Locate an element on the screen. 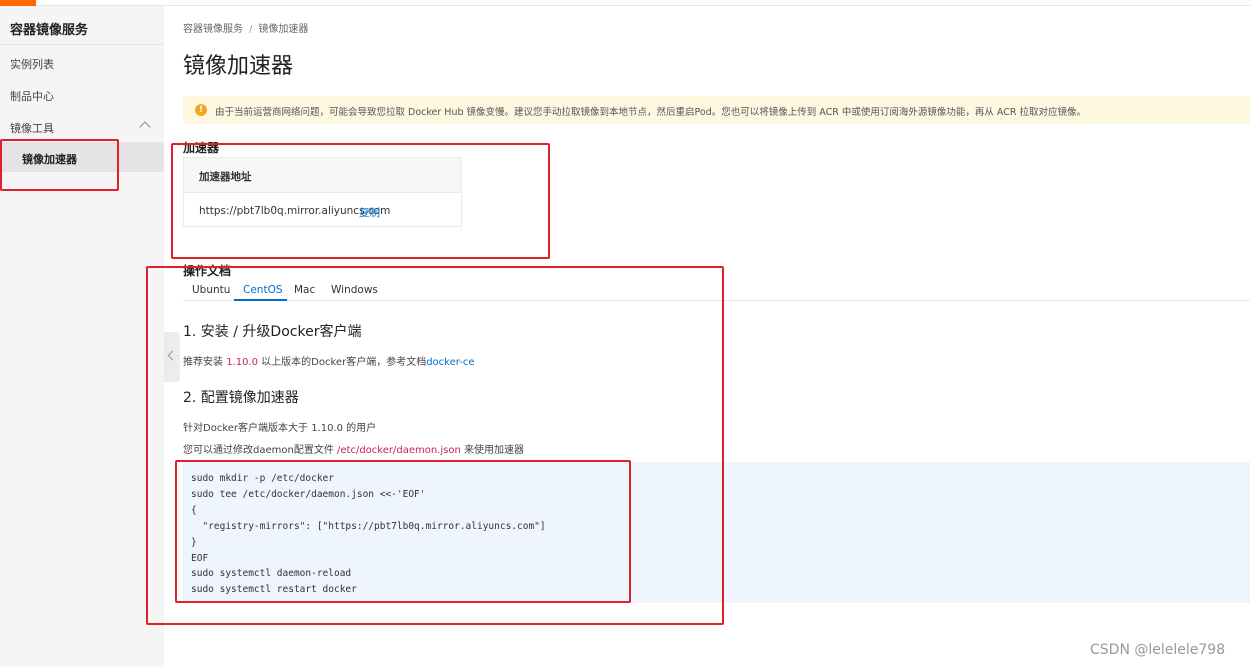 The height and width of the screenshot is (667, 1250). watermark: CSDN @lelelele798 is located at coordinates (1158, 650).